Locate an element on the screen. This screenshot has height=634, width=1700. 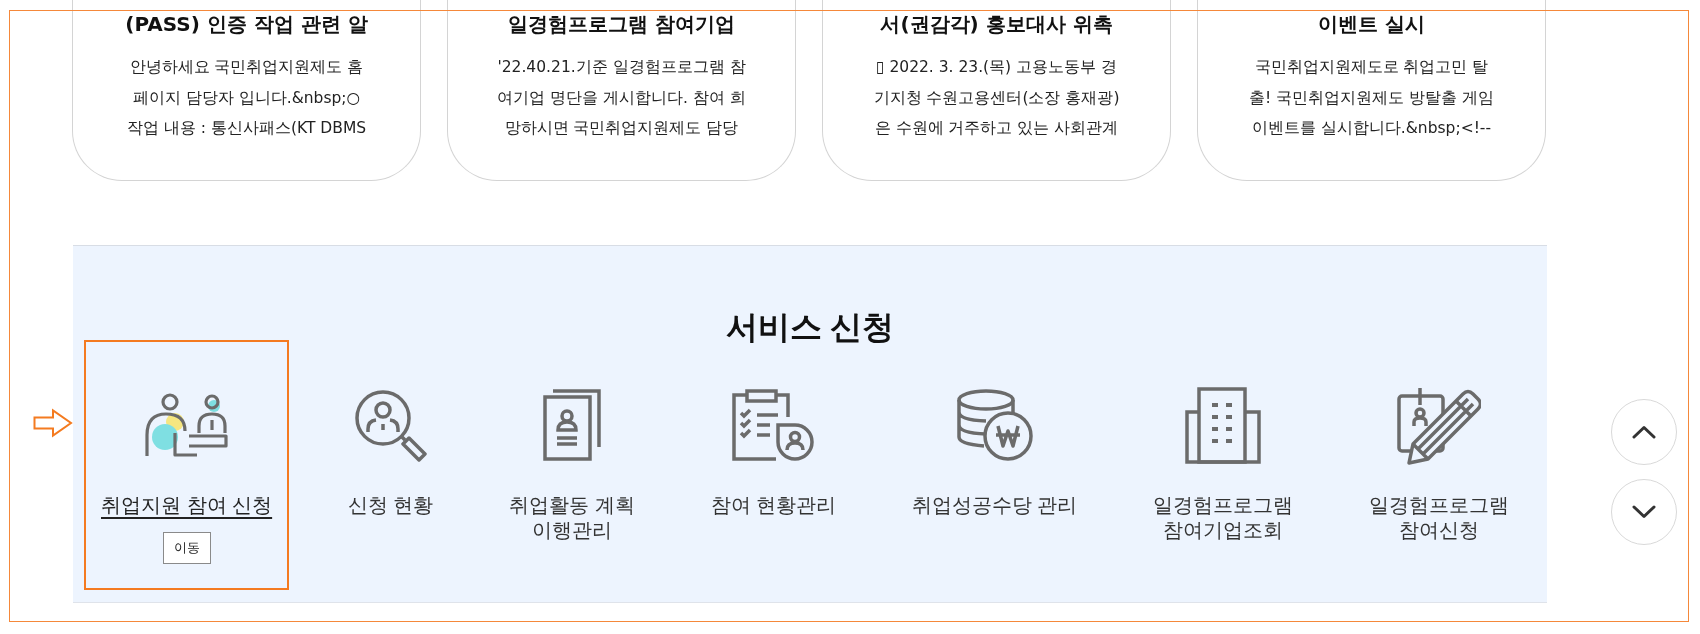
card-title: (PASS) 인증 작업 관련 알 is located at coordinates (246, 24).